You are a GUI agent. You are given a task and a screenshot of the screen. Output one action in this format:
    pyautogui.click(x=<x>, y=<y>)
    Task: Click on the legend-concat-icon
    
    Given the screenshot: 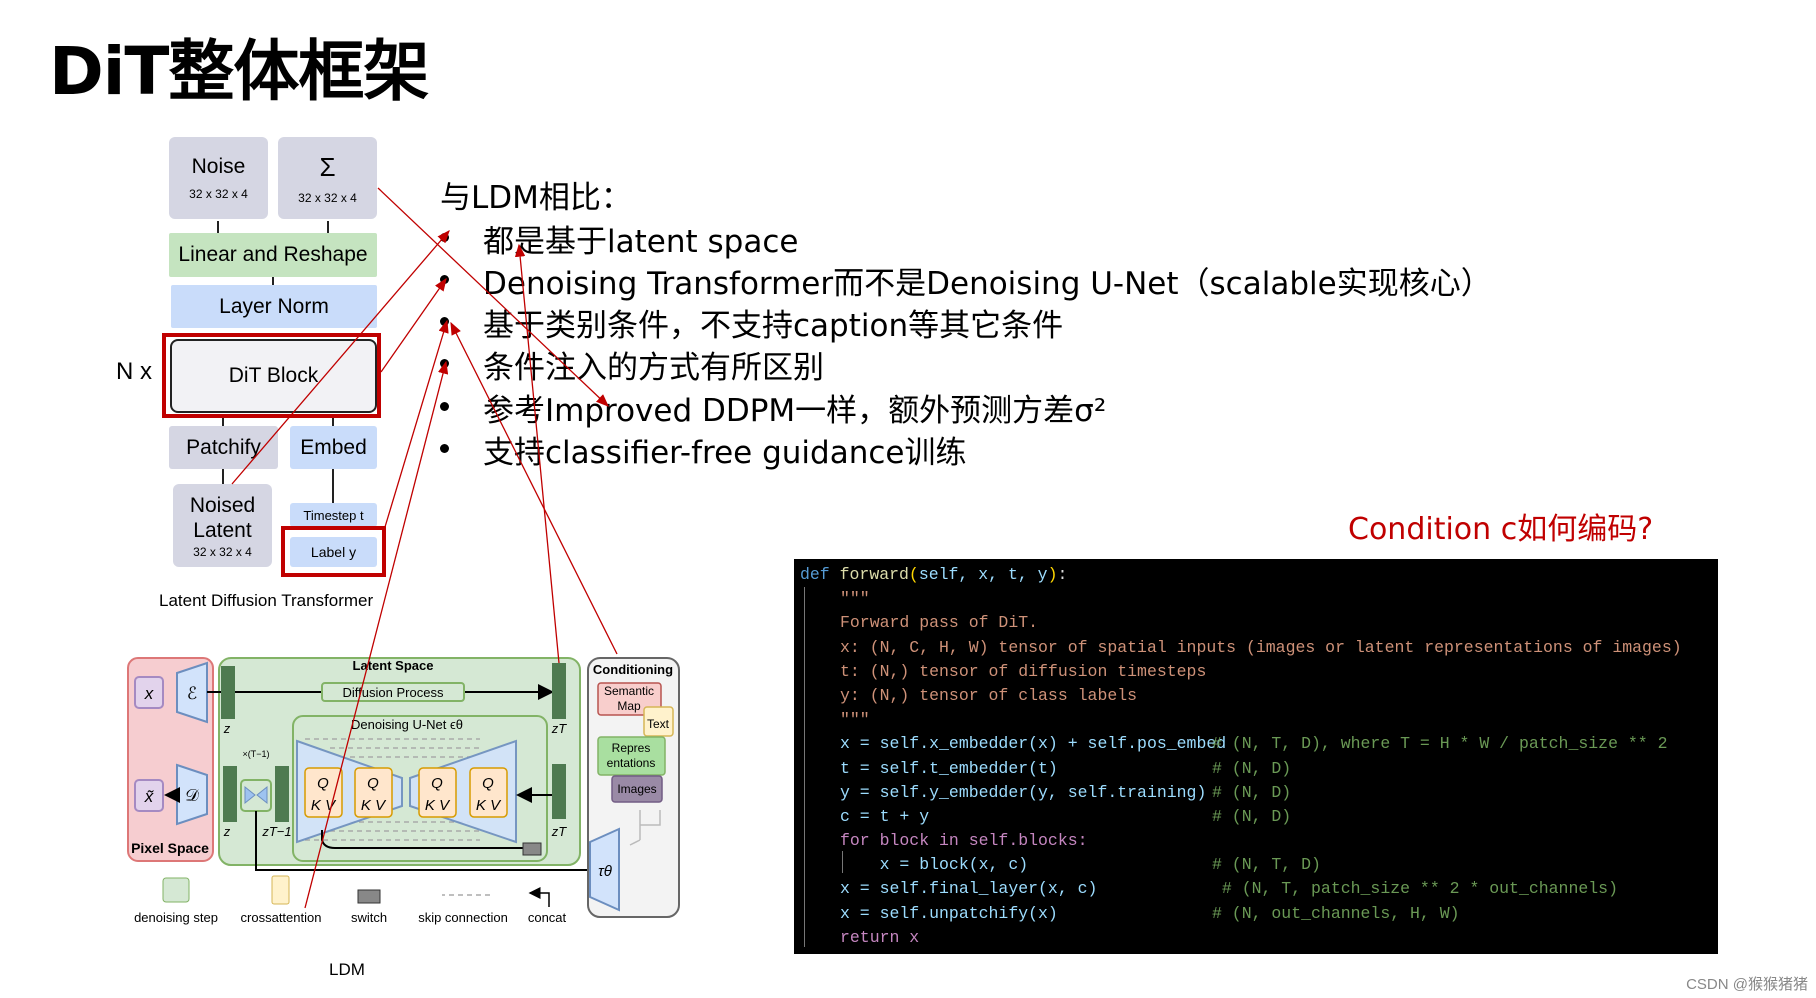 What is the action you would take?
    pyautogui.click(x=539, y=897)
    